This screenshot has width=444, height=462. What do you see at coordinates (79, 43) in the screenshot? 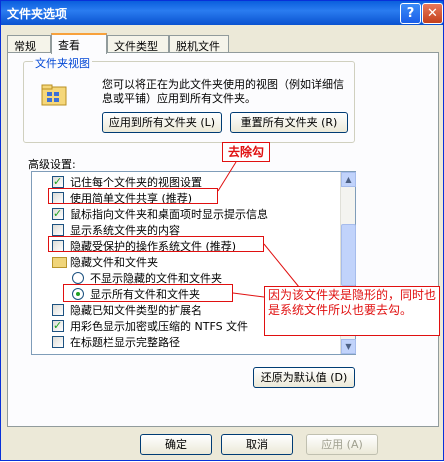
I see `tab-view: 查看` at bounding box center [79, 43].